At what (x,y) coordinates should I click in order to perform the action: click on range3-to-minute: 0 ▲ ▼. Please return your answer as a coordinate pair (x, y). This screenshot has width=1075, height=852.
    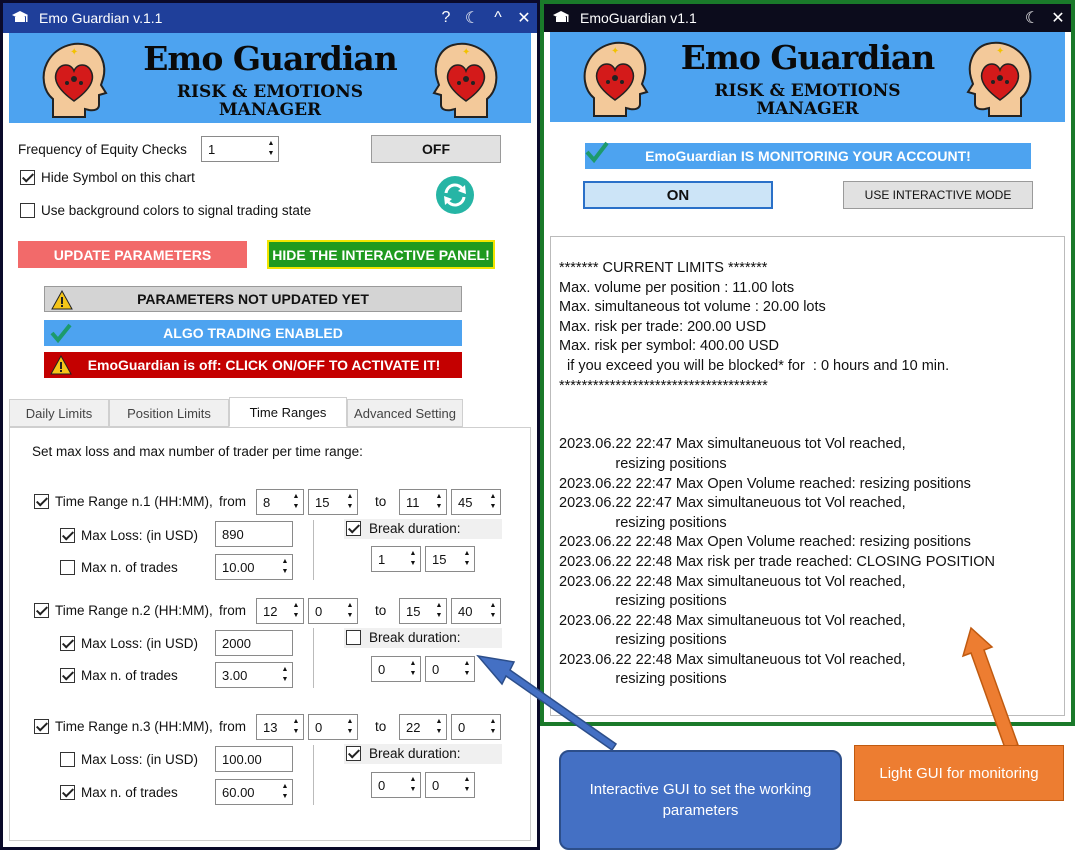
    Looking at the image, I should click on (476, 727).